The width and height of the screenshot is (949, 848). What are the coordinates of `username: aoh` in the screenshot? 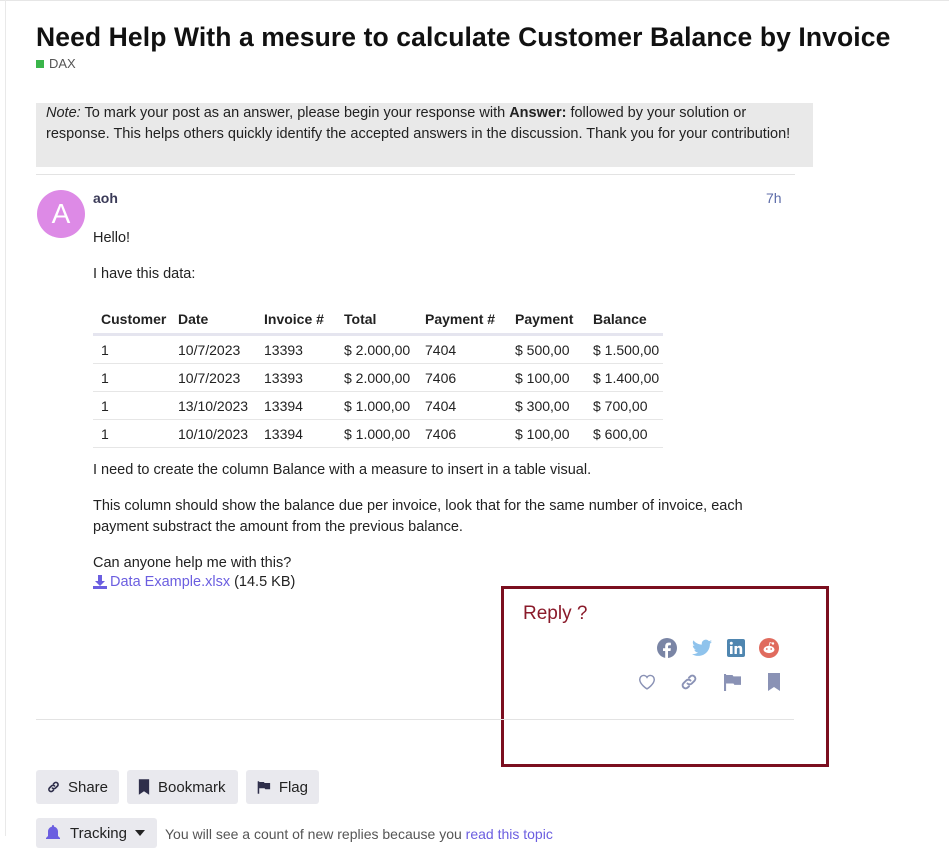 It's located at (105, 198).